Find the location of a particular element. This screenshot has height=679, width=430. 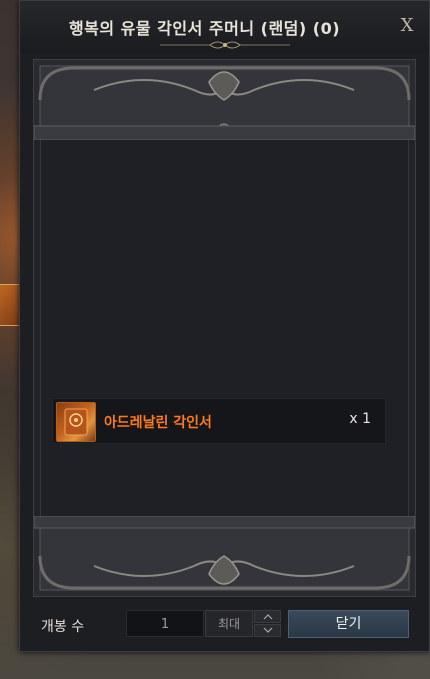

decrease-button is located at coordinates (267, 630).